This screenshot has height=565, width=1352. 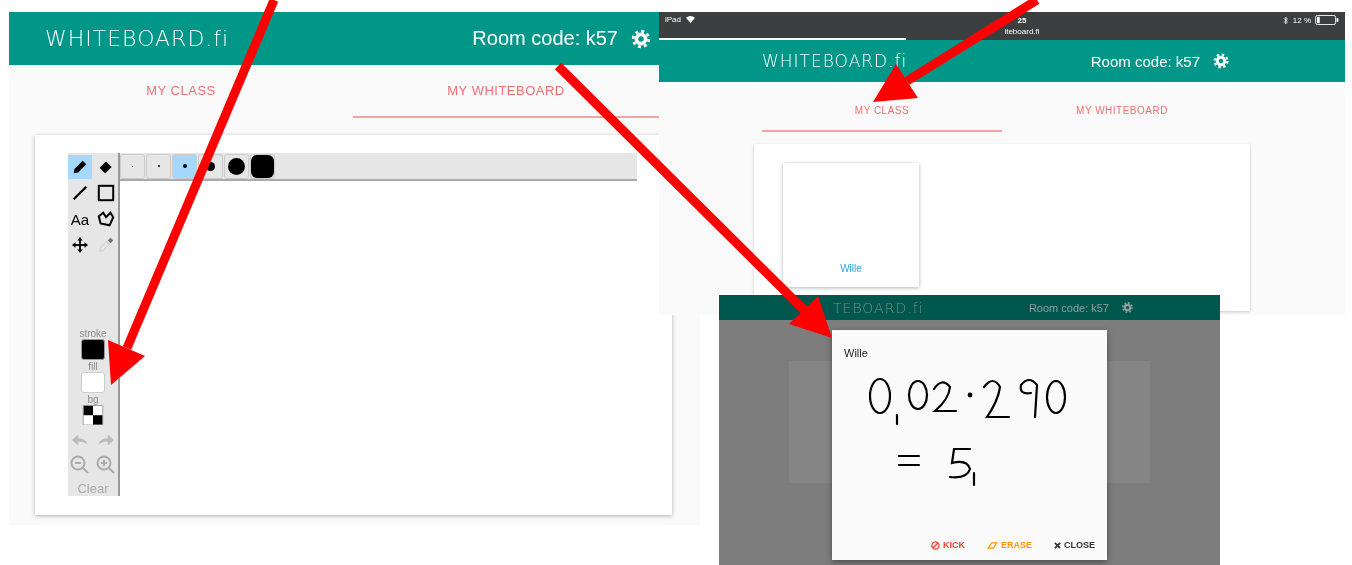 What do you see at coordinates (1009, 545) in the screenshot?
I see `erase-button: ERASE` at bounding box center [1009, 545].